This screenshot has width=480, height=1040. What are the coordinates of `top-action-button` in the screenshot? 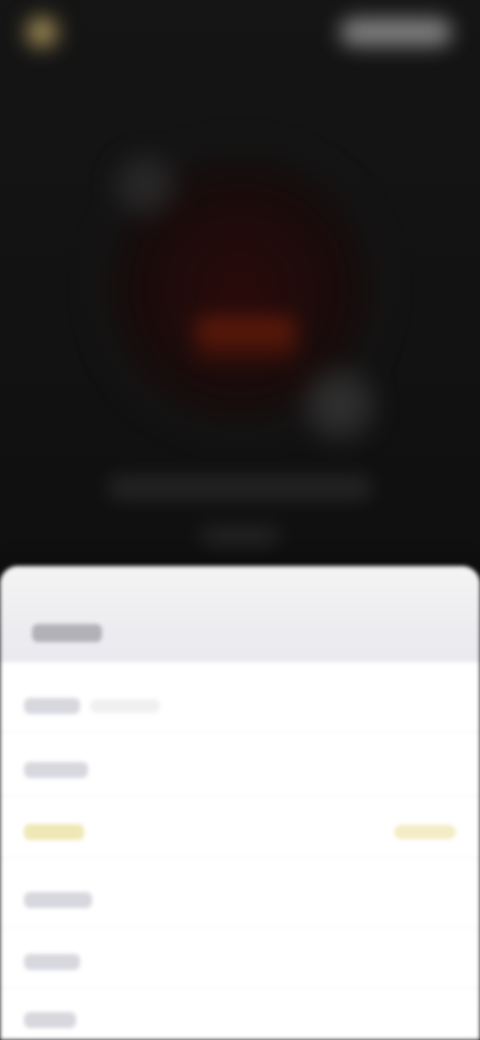 It's located at (396, 32).